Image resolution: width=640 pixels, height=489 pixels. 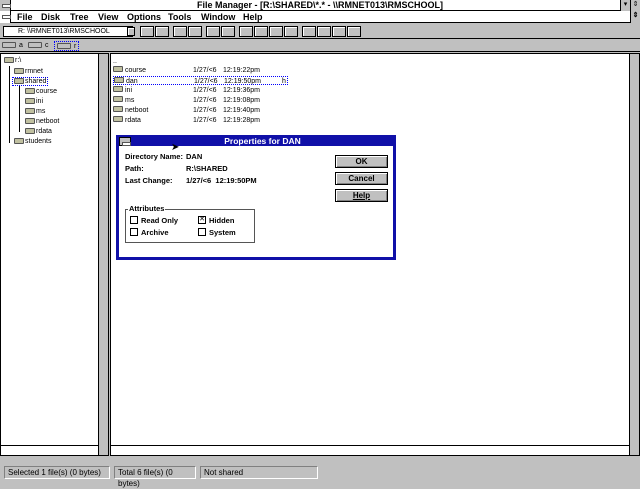 What do you see at coordinates (291, 31) in the screenshot?
I see `sort-date-icon` at bounding box center [291, 31].